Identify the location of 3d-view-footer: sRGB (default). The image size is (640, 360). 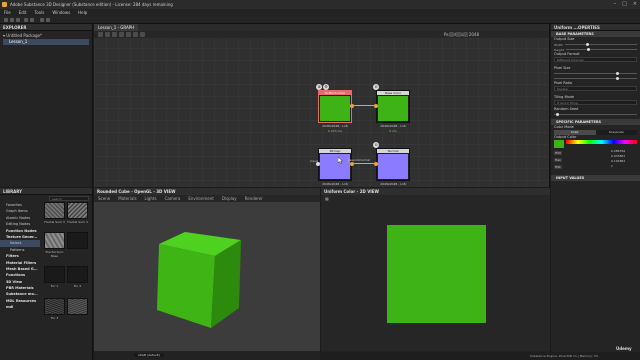
(207, 355).